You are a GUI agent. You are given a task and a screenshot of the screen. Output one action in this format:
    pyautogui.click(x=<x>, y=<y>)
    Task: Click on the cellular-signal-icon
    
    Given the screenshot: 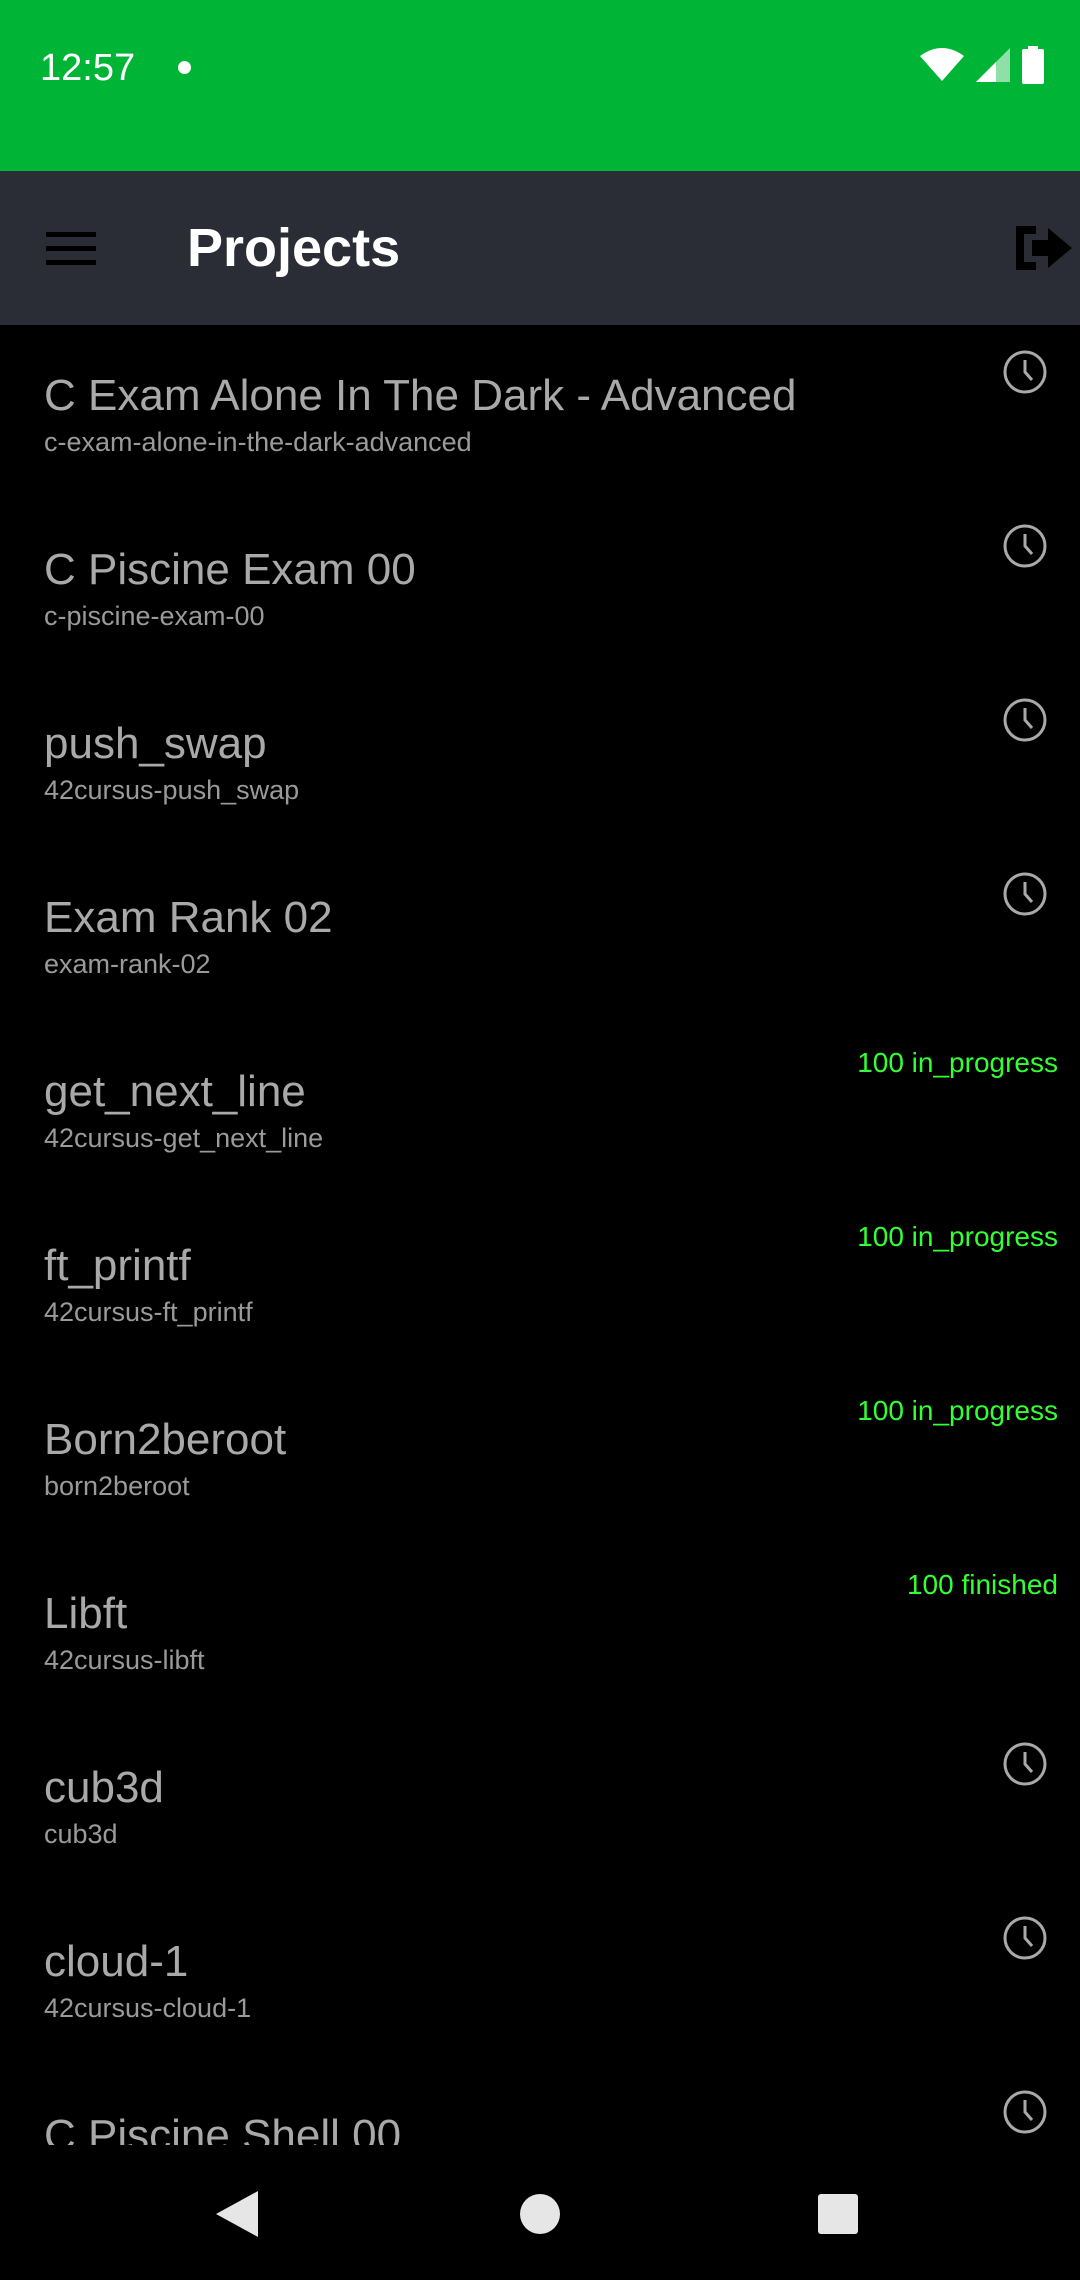 What is the action you would take?
    pyautogui.click(x=993, y=65)
    